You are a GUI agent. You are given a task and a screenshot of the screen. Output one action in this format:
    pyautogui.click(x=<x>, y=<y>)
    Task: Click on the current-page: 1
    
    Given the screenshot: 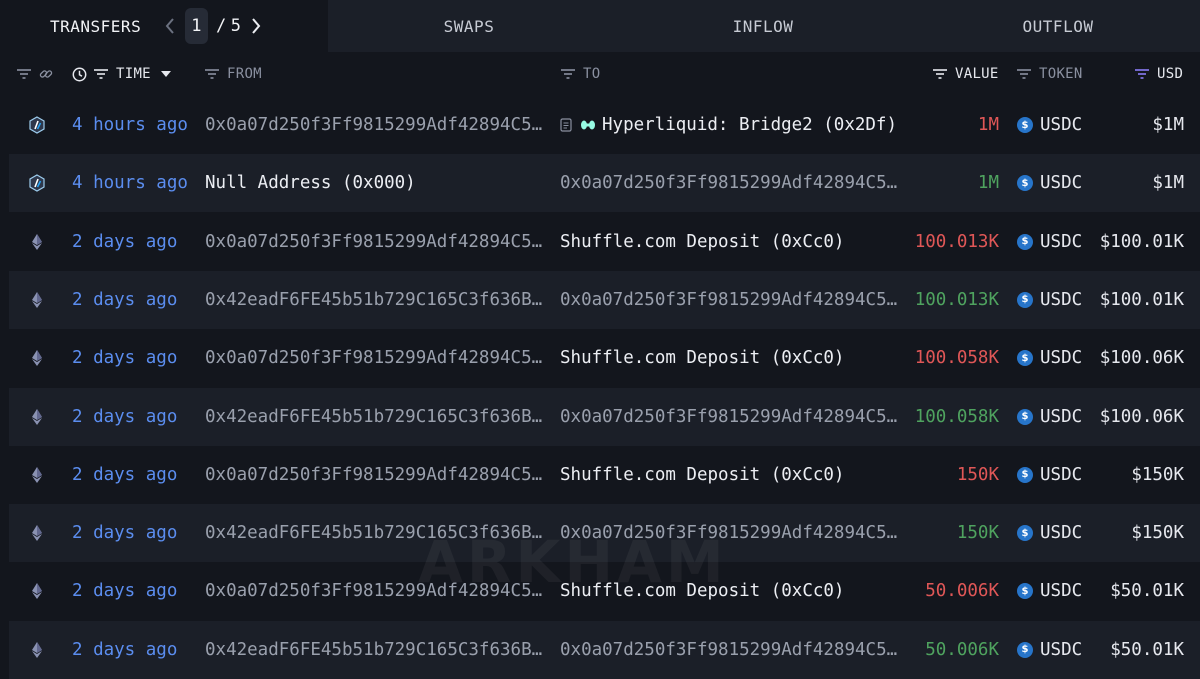 What is the action you would take?
    pyautogui.click(x=196, y=26)
    